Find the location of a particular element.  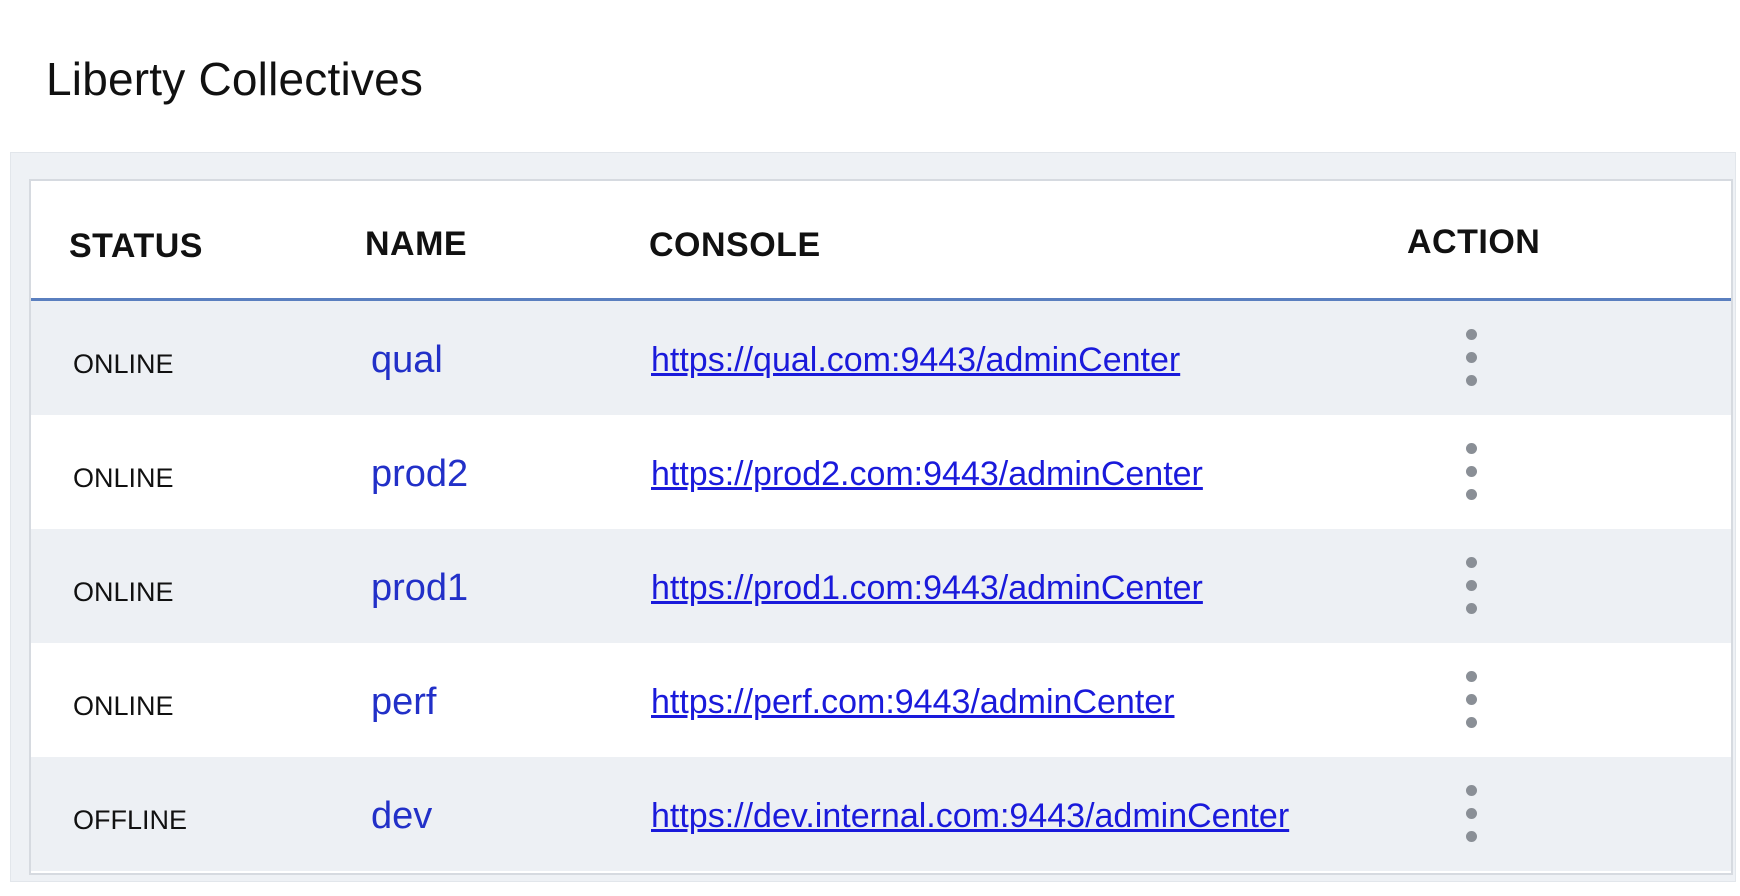

page-title: Liberty Collectives is located at coordinates (235, 79).